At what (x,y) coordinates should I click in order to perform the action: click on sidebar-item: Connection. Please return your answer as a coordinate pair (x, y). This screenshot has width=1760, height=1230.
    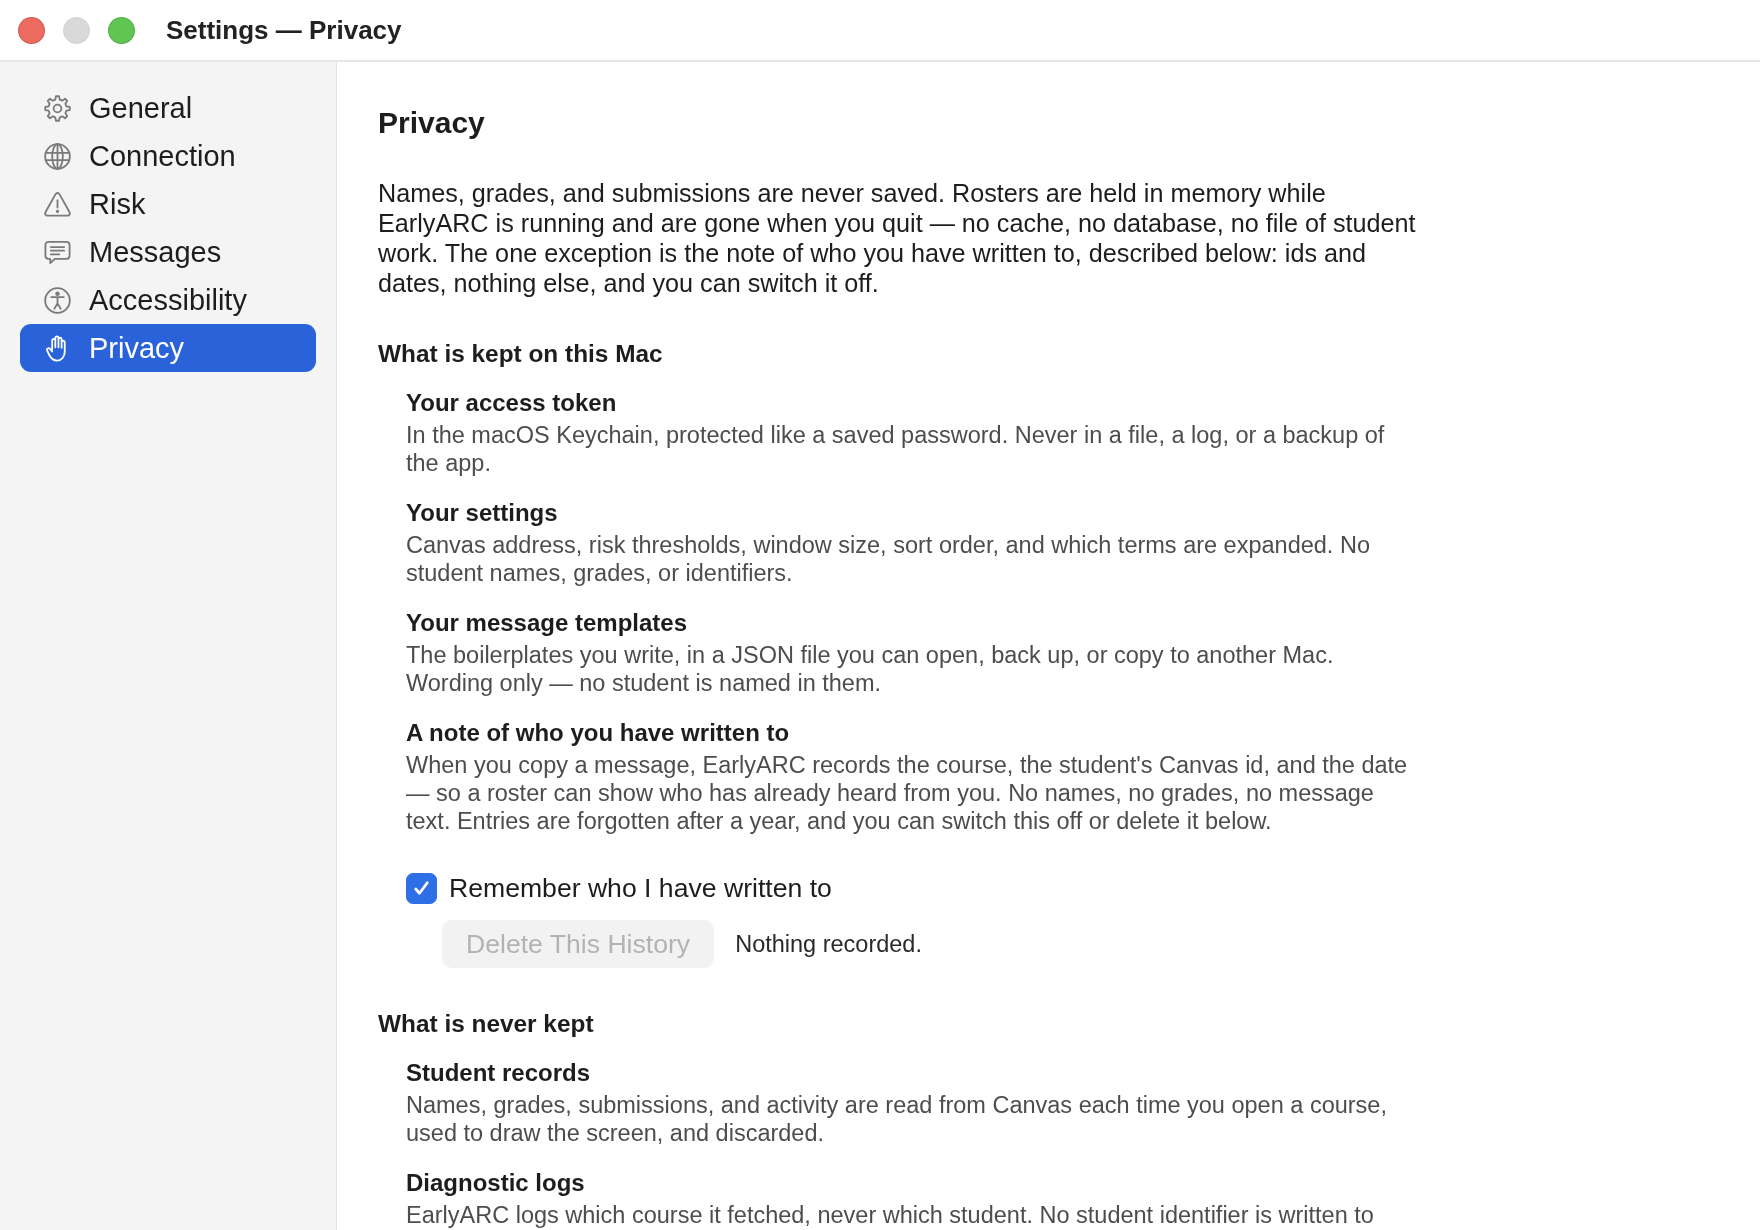
    Looking at the image, I should click on (168, 156).